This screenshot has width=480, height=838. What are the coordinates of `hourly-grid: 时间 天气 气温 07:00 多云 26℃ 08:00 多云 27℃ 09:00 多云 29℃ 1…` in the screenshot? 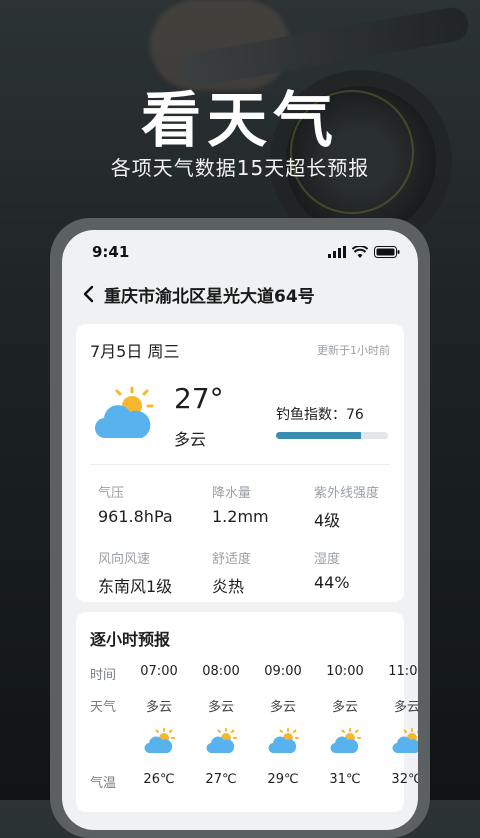 It's located at (247, 739).